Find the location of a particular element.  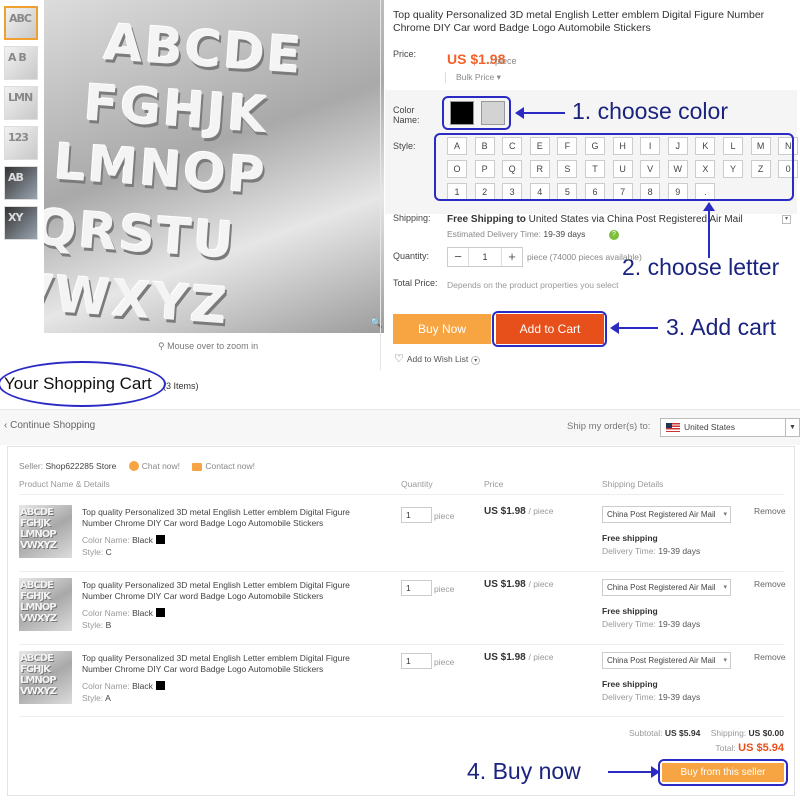

thumbnail-1: ABC is located at coordinates (21, 23).